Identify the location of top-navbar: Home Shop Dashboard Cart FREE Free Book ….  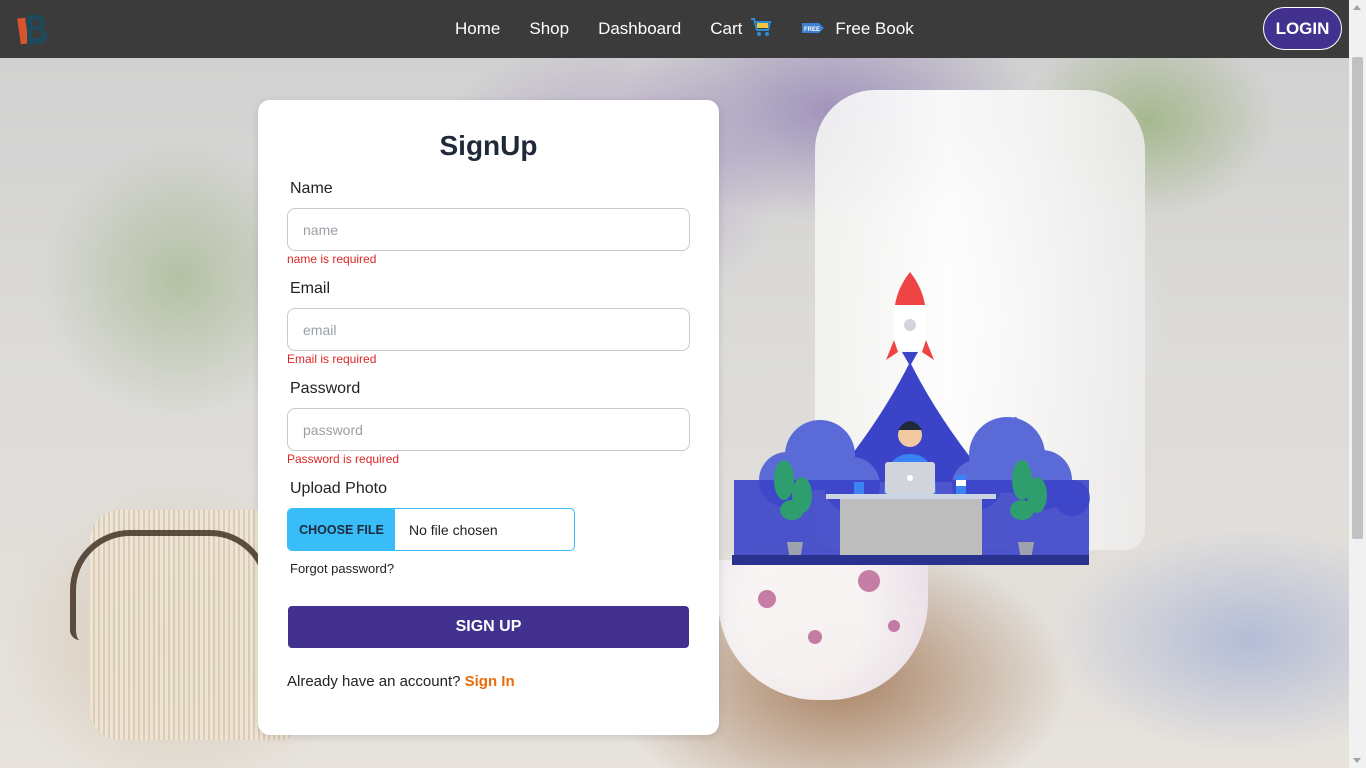
(674, 29).